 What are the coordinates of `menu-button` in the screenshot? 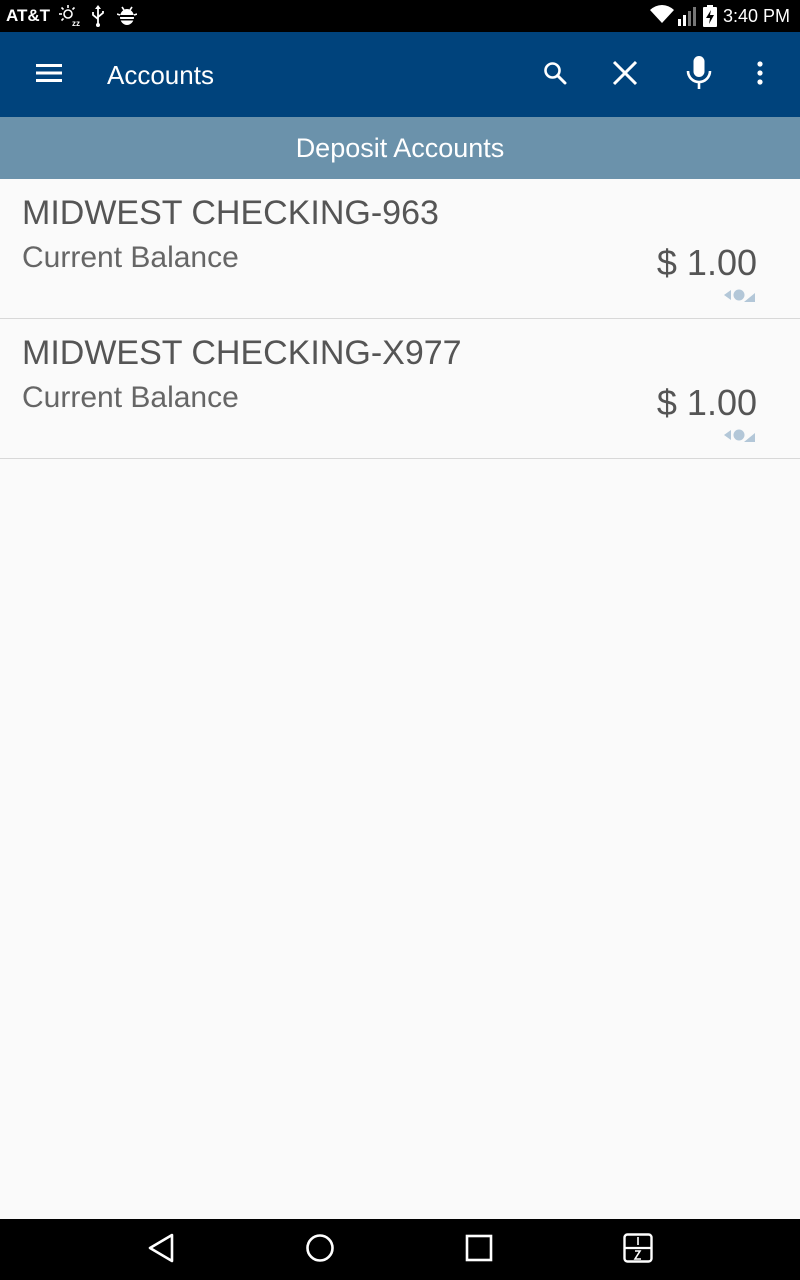 It's located at (49, 75).